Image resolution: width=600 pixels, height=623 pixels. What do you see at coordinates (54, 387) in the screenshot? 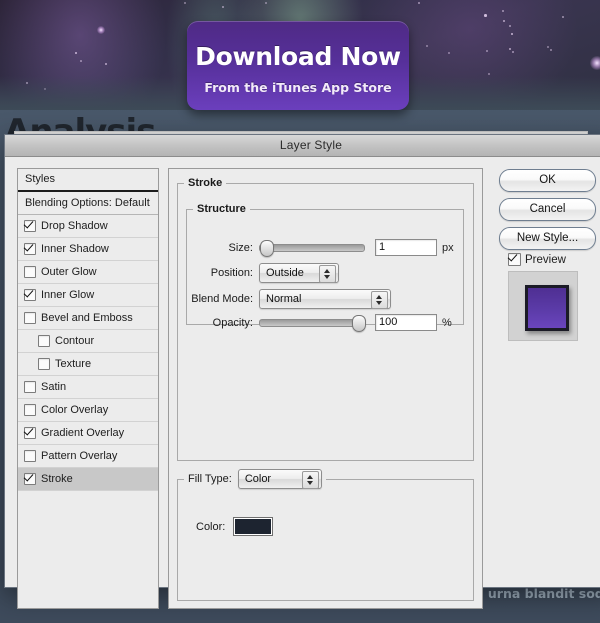
I see `styles-item-label: Satin` at bounding box center [54, 387].